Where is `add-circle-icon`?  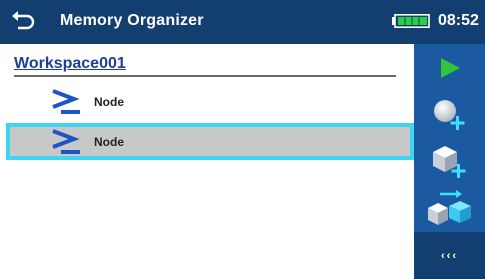
add-circle-icon is located at coordinates (448, 114).